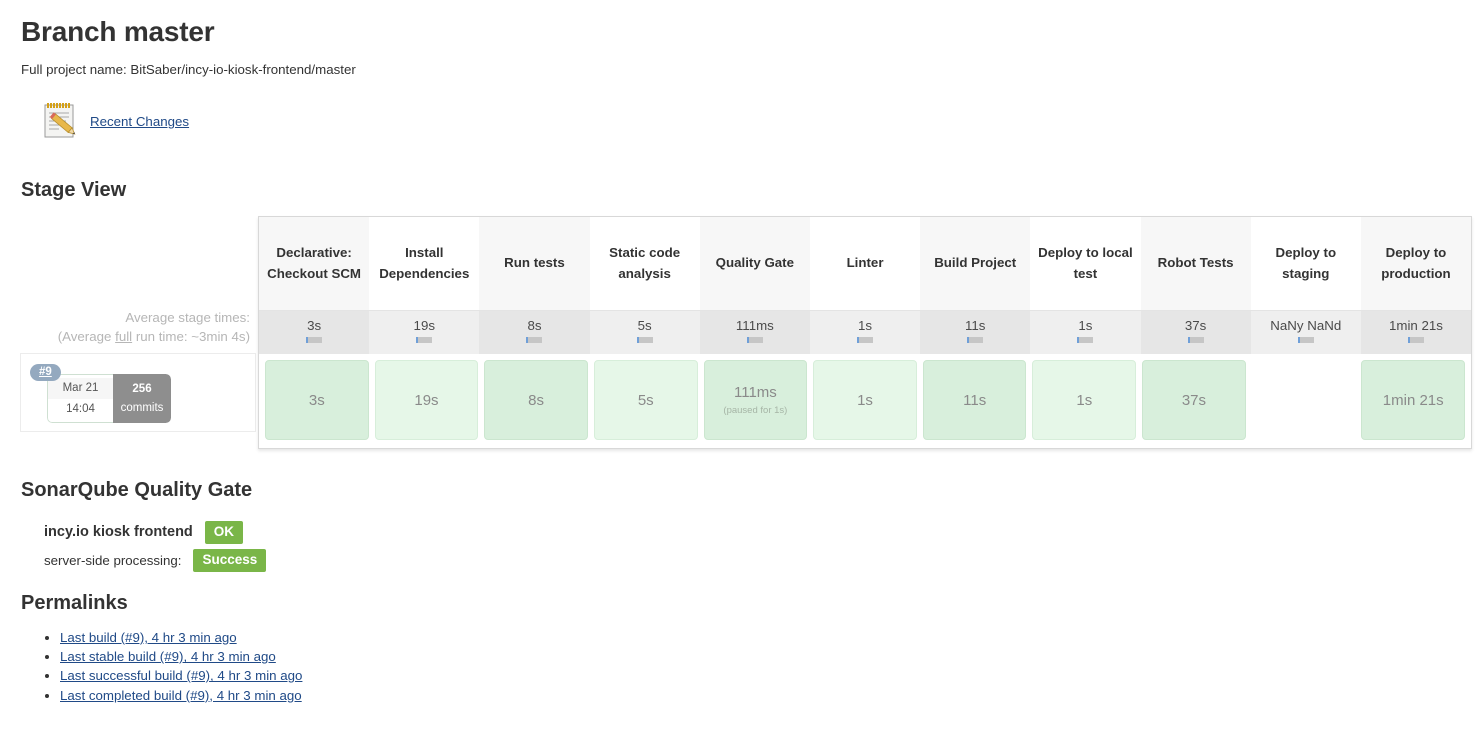 Image resolution: width=1484 pixels, height=736 pixels. What do you see at coordinates (168, 656) in the screenshot?
I see `permalink-link: Last stable build (#9), 4 hr 3 min ago` at bounding box center [168, 656].